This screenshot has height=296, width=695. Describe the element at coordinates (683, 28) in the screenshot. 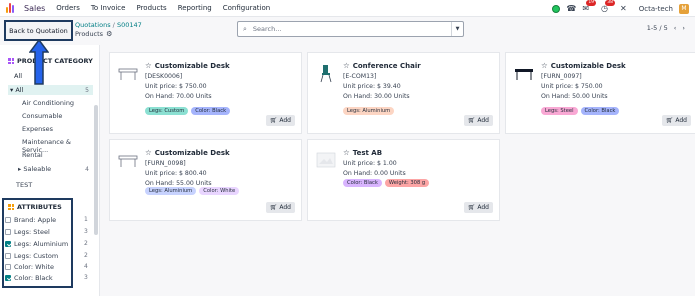

I see `pager-next-icon: ›` at that location.